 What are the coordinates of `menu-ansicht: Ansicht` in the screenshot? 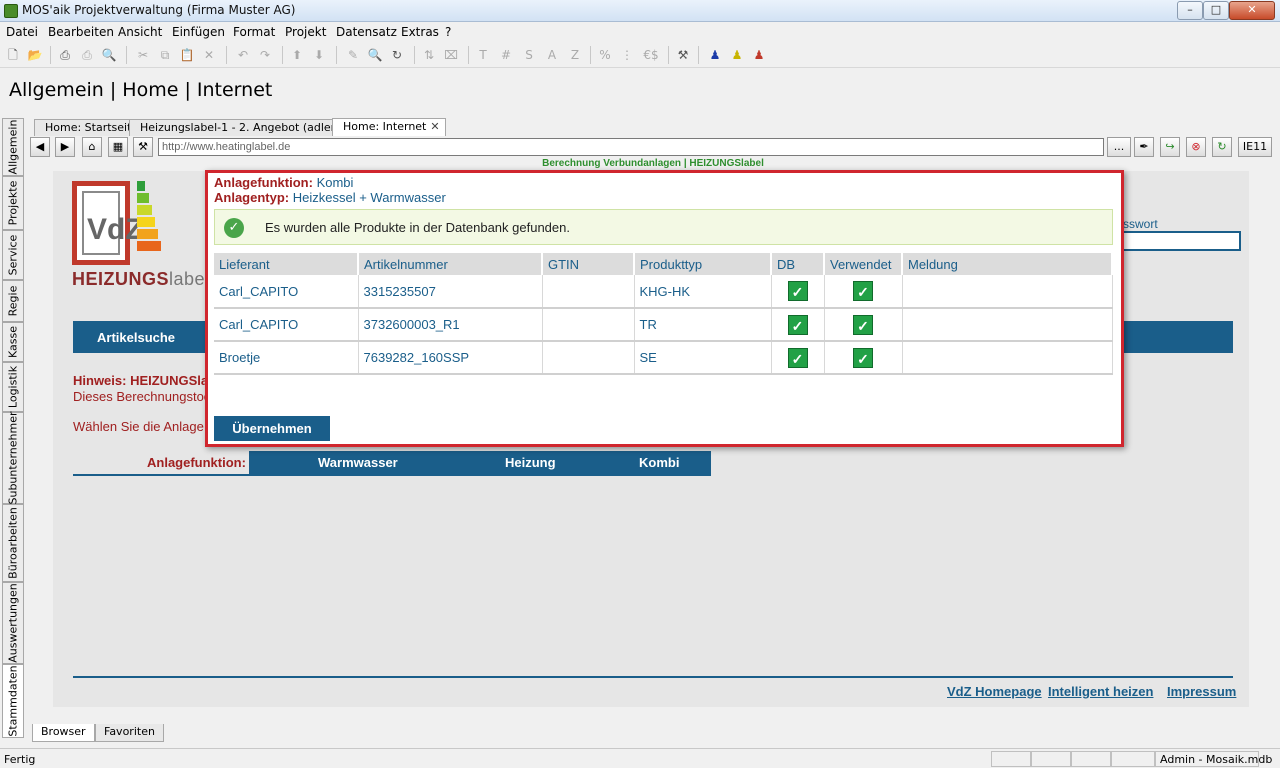 It's located at (140, 32).